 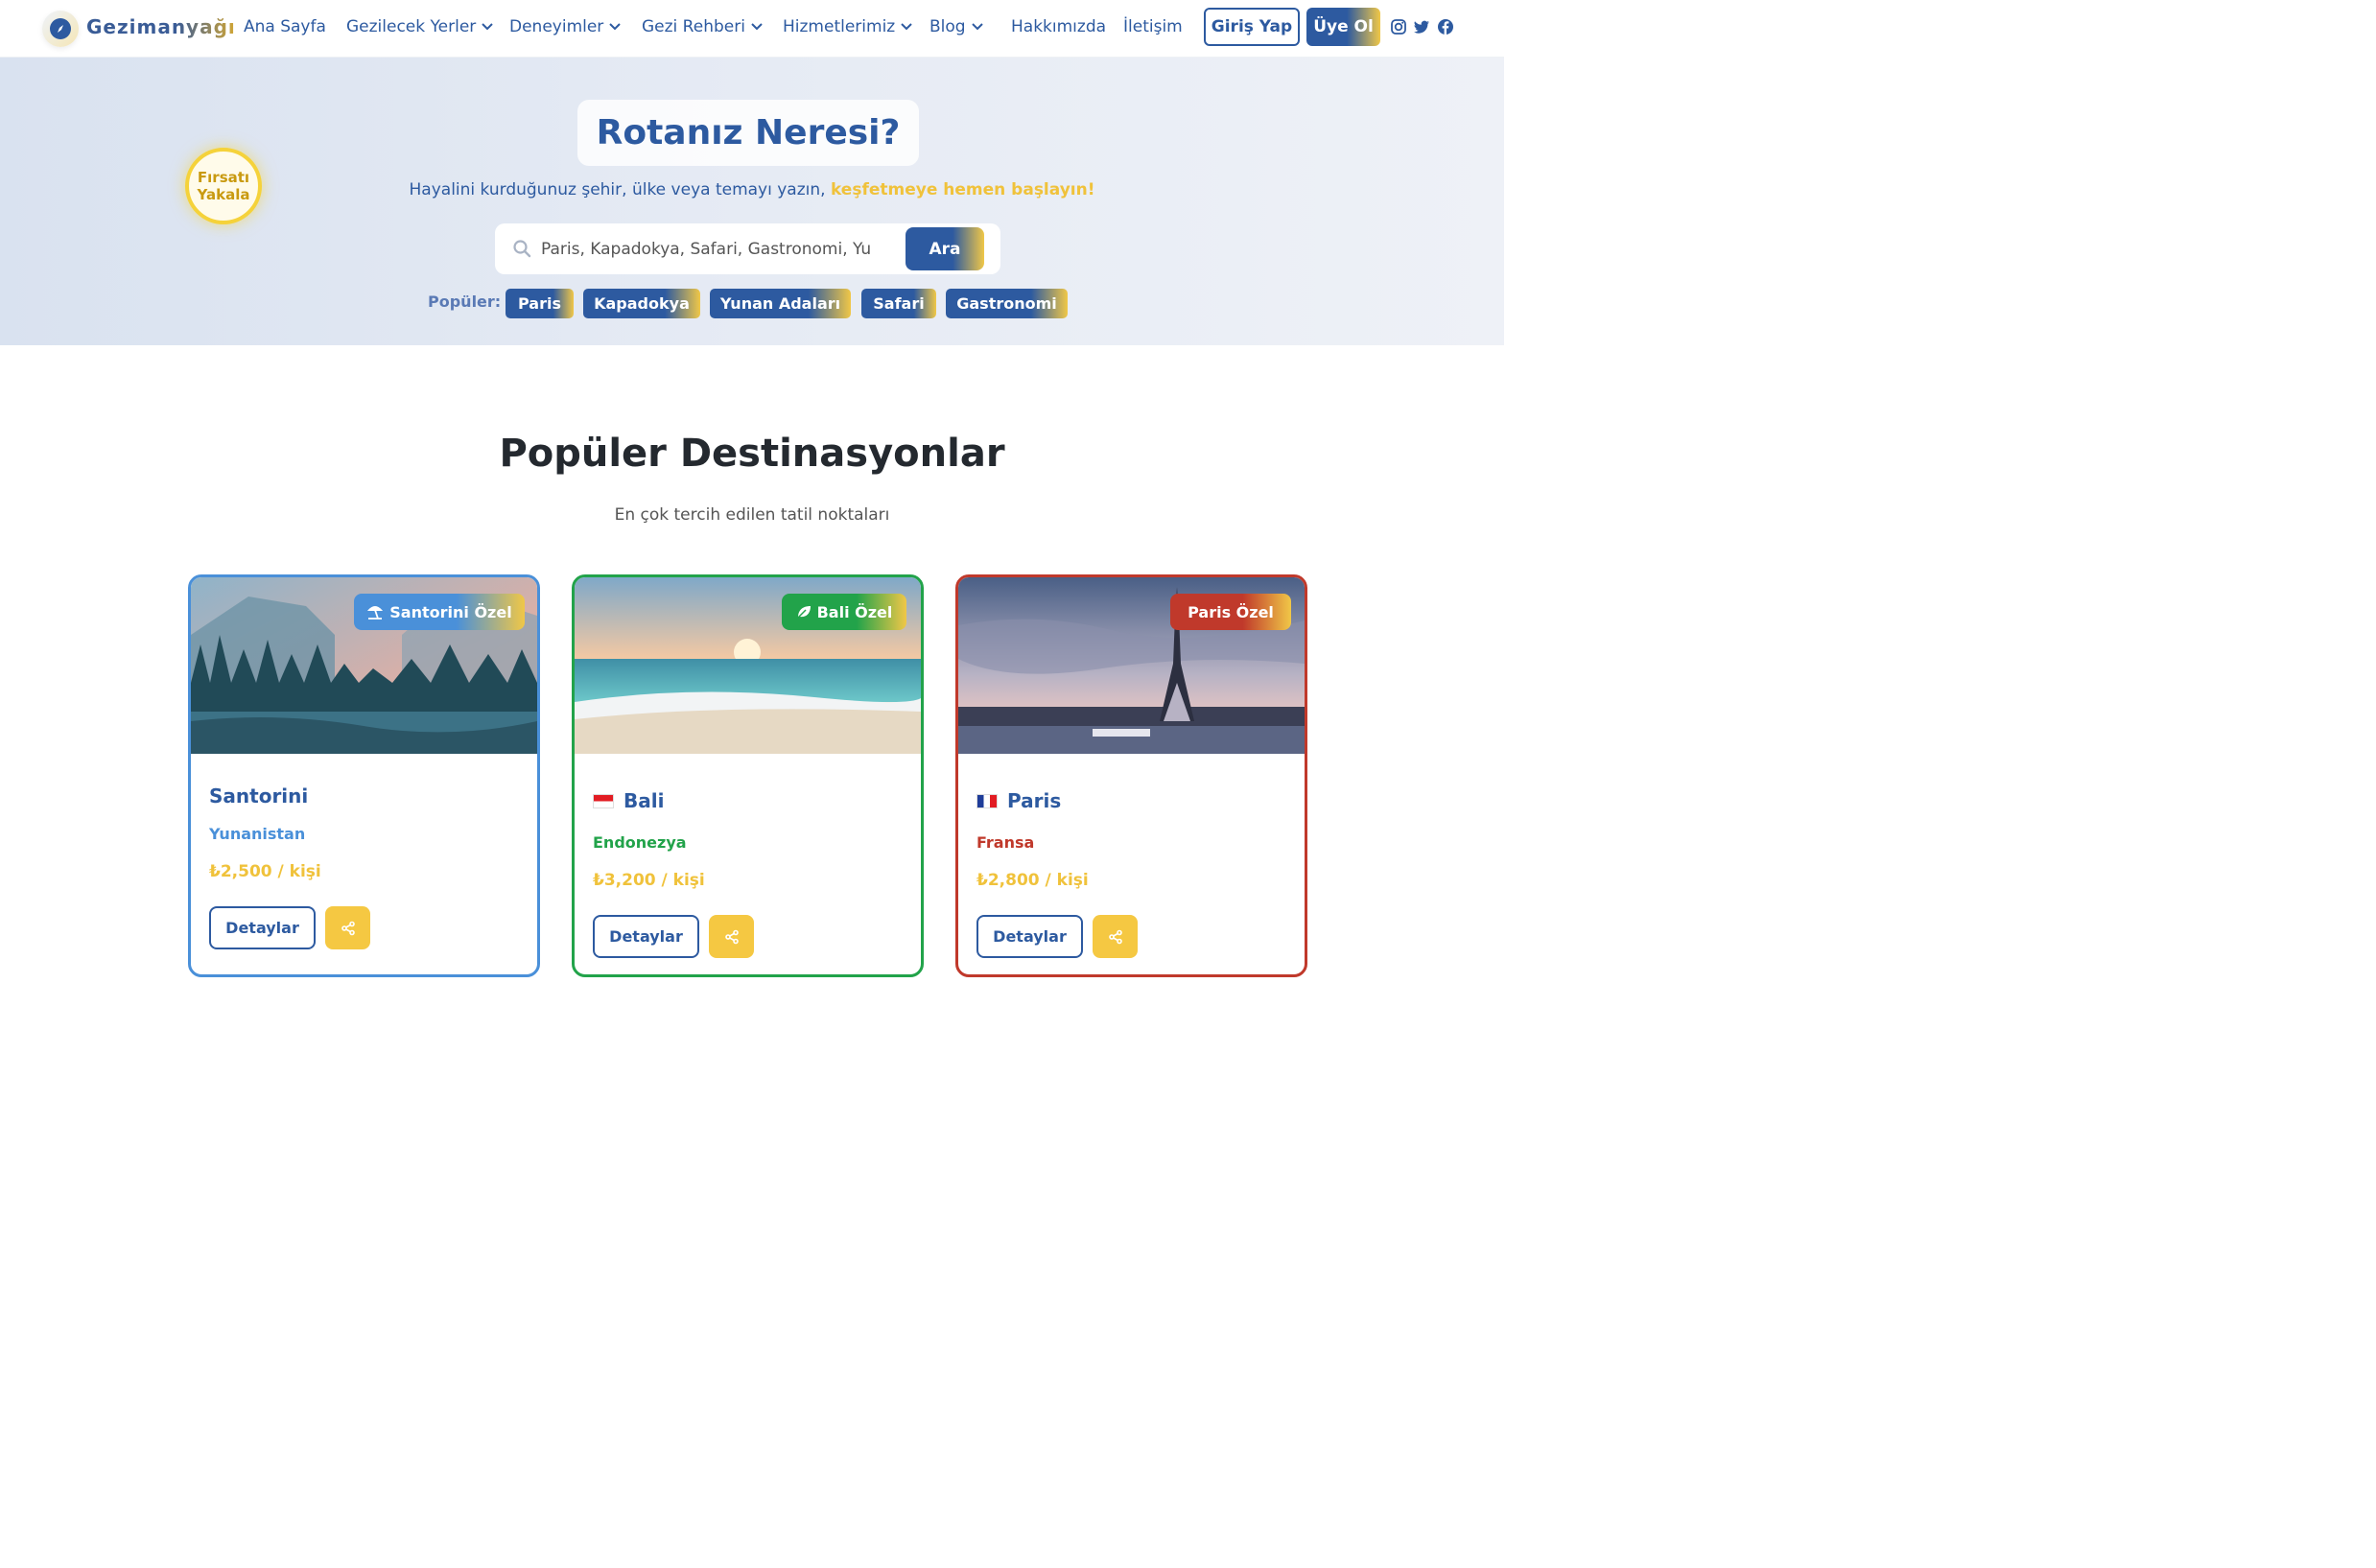 I want to click on hero-title-box: Rotanız Neresi?, so click(x=748, y=133).